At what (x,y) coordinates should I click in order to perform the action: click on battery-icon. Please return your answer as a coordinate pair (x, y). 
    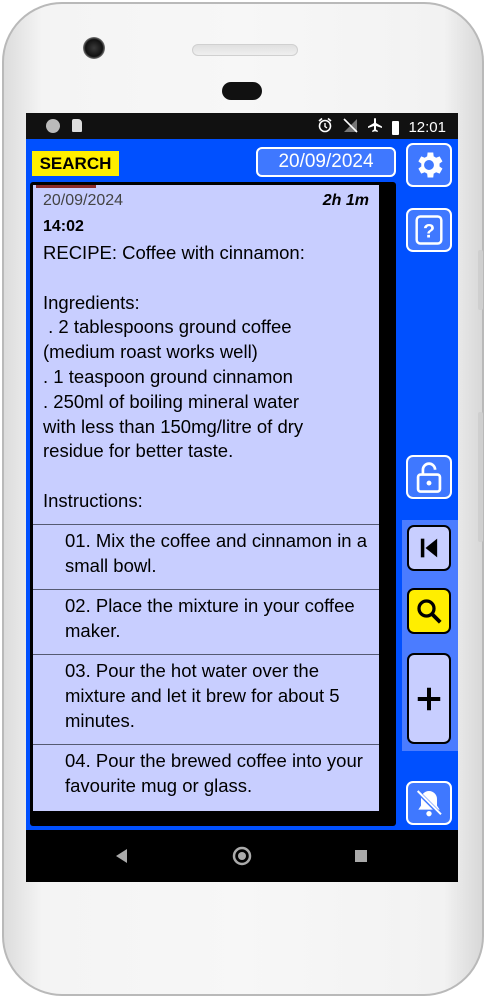
    Looking at the image, I should click on (396, 127).